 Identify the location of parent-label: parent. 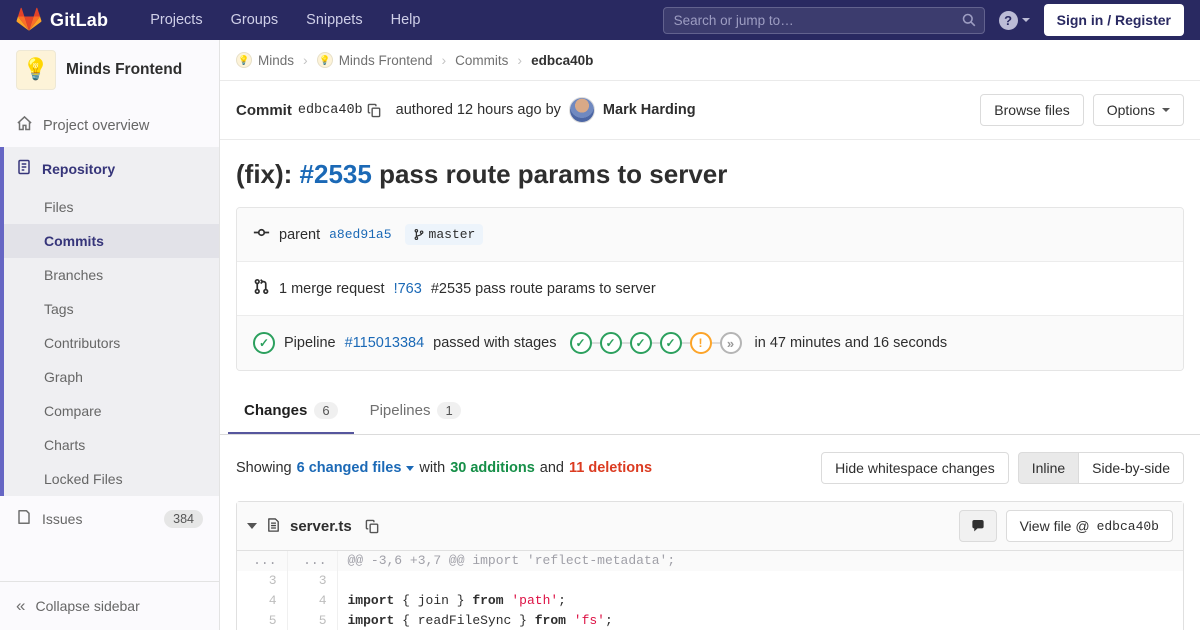
(300, 234).